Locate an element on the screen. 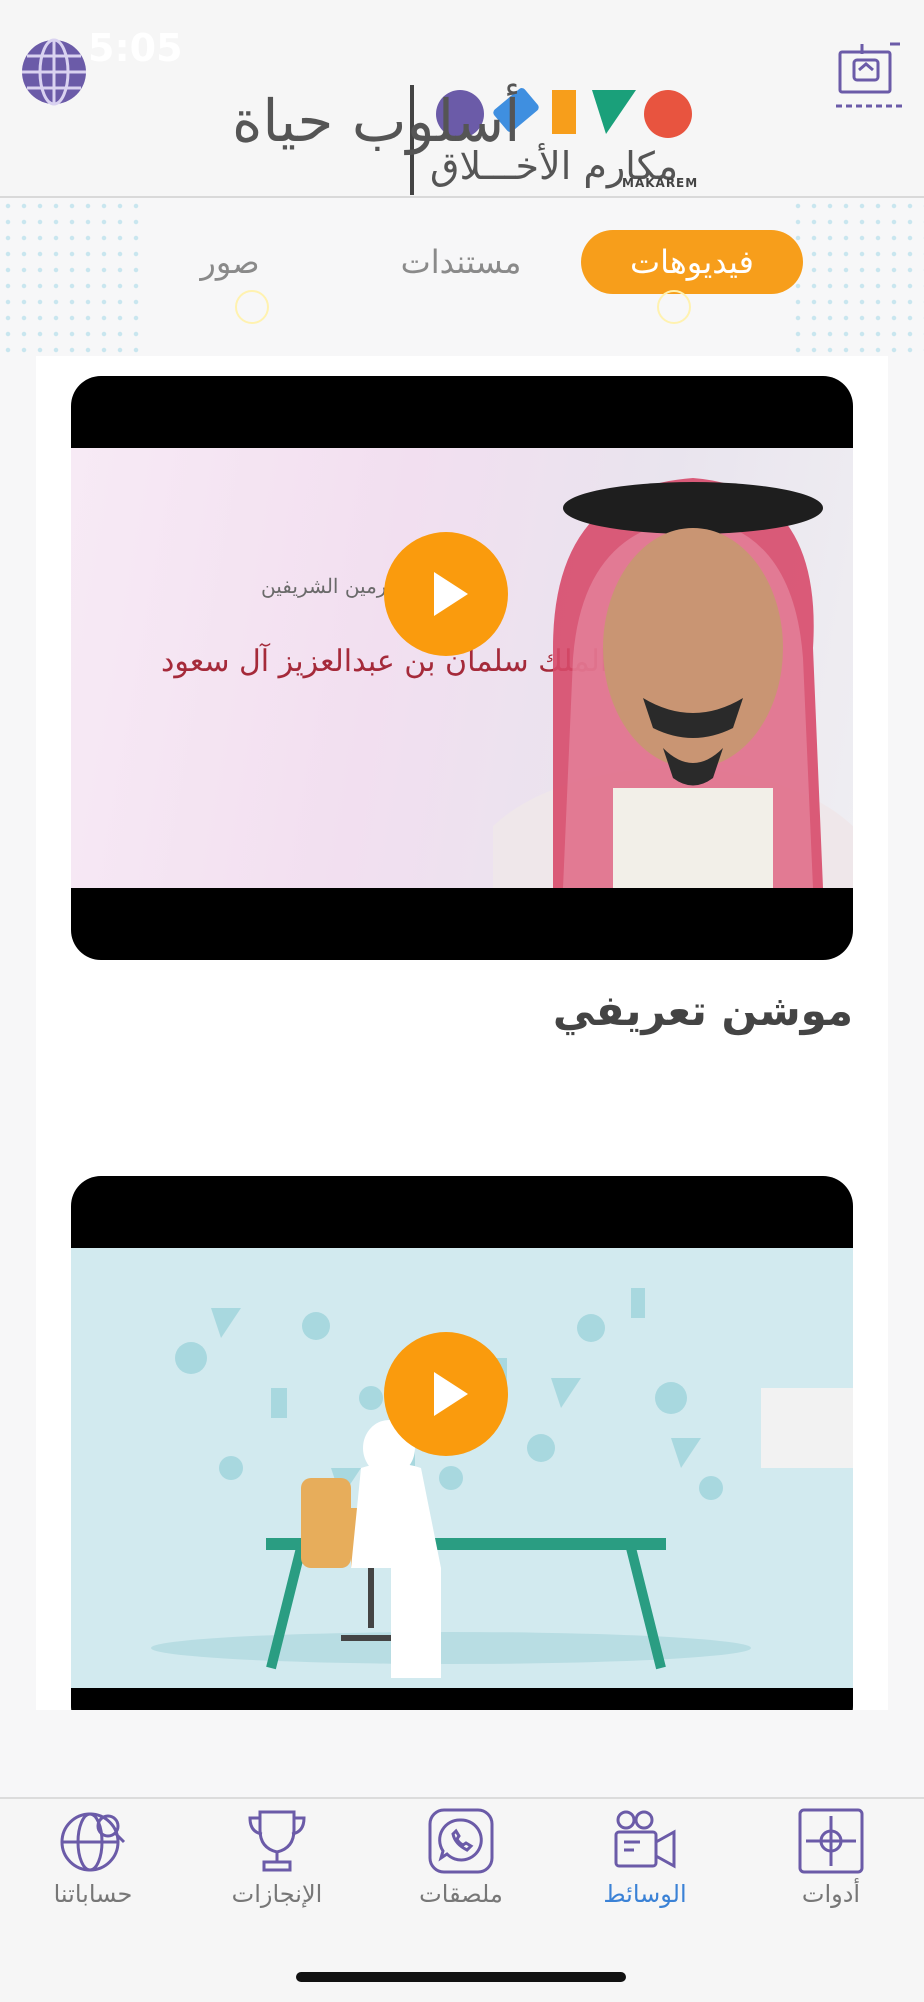 The height and width of the screenshot is (2002, 924). tools-icon is located at coordinates (831, 1841).